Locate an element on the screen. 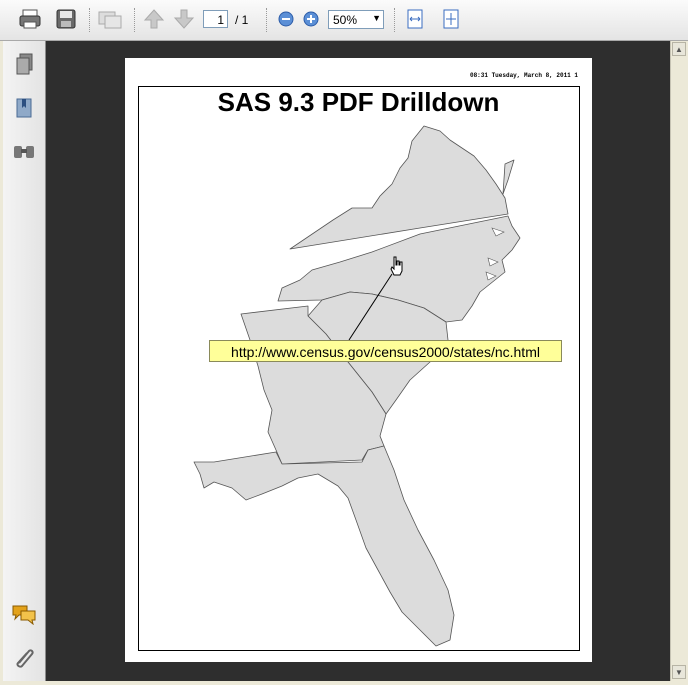 This screenshot has height=685, width=688. hand-cursor-icon is located at coordinates (396, 266).